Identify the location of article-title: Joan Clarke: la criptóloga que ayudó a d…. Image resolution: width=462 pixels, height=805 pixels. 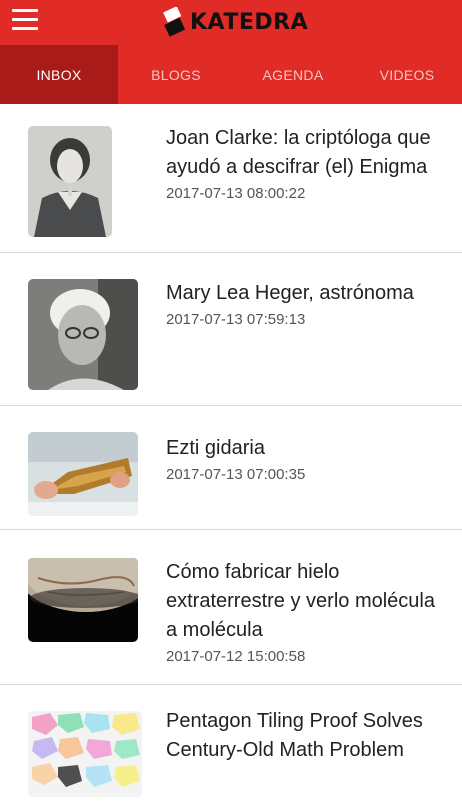
(298, 152).